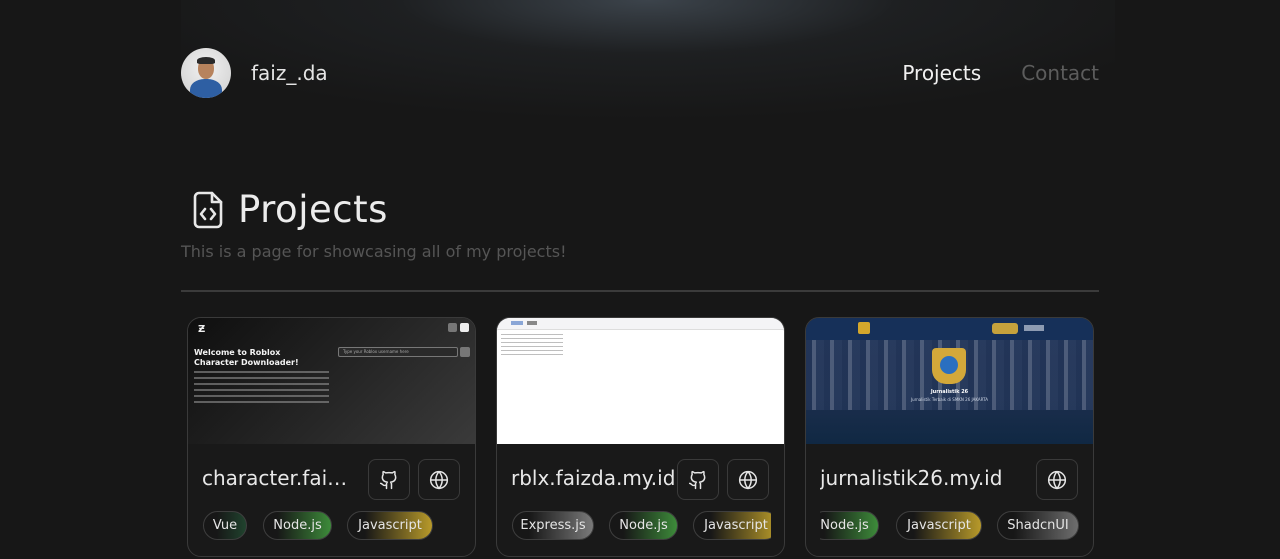  What do you see at coordinates (313, 209) in the screenshot?
I see `page-title: Projects` at bounding box center [313, 209].